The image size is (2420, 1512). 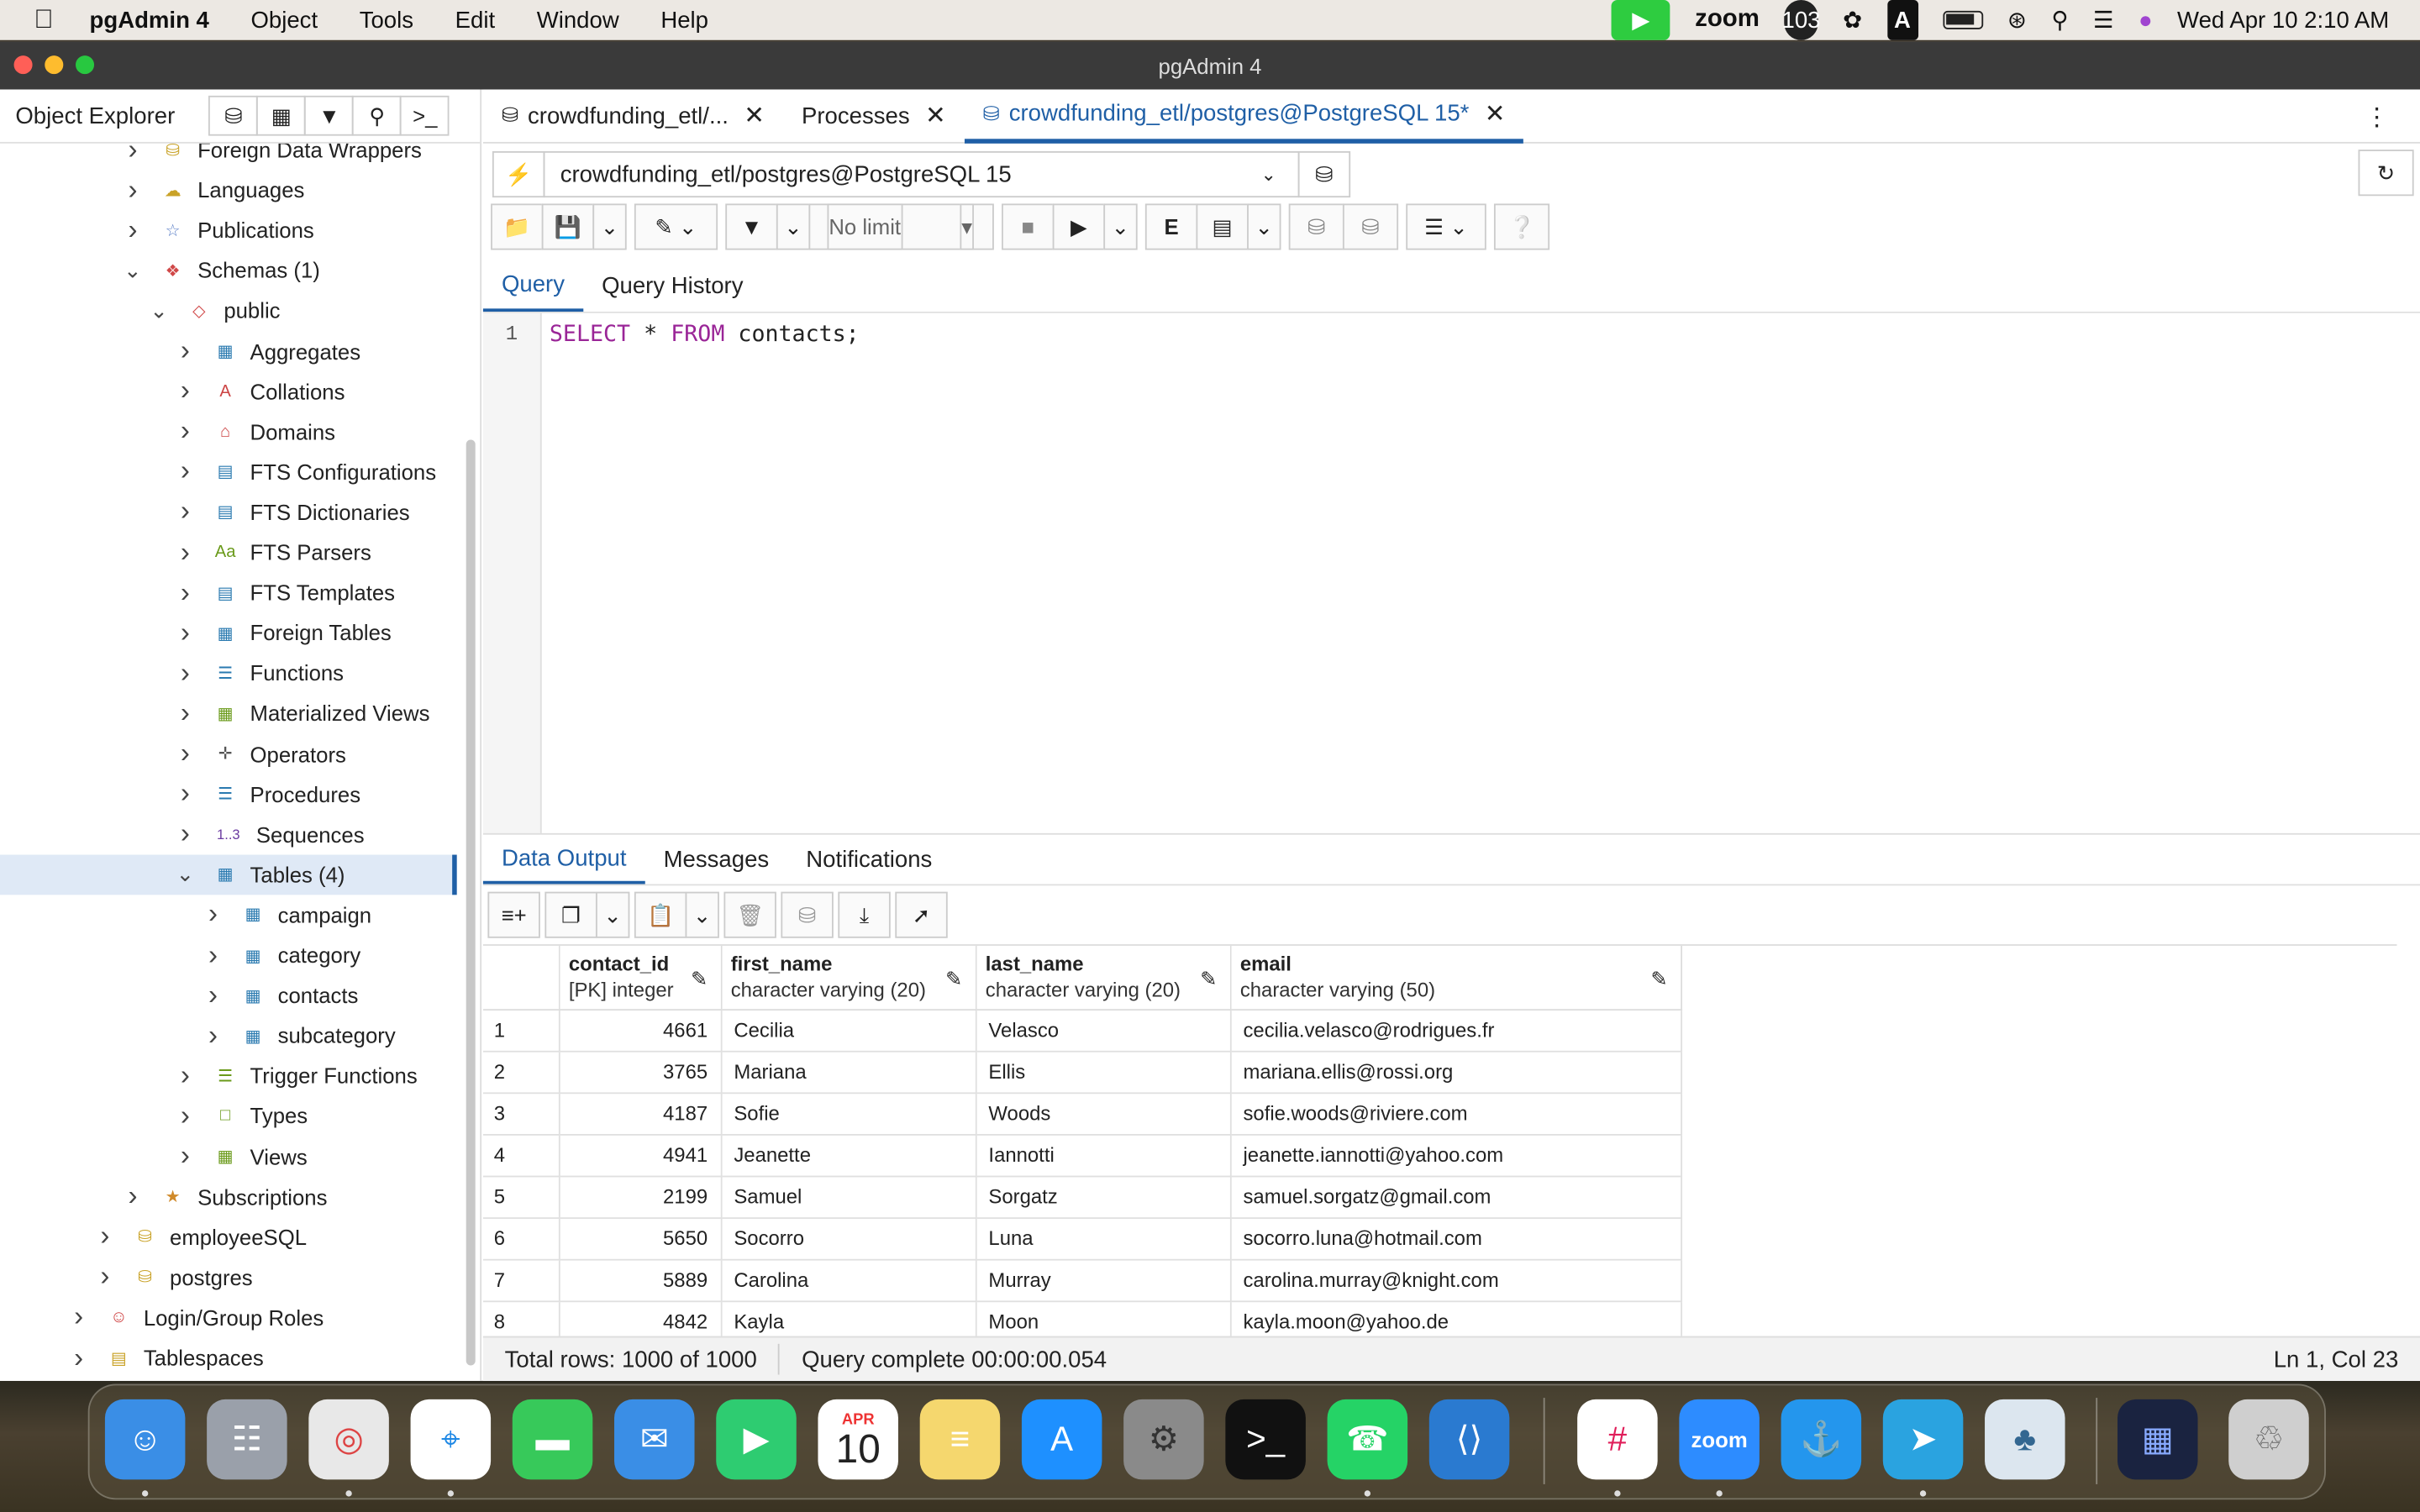 I want to click on tree-node-foreign-data-wrappers: › ⛁ Foreign Data Wrappers, so click(x=272, y=157).